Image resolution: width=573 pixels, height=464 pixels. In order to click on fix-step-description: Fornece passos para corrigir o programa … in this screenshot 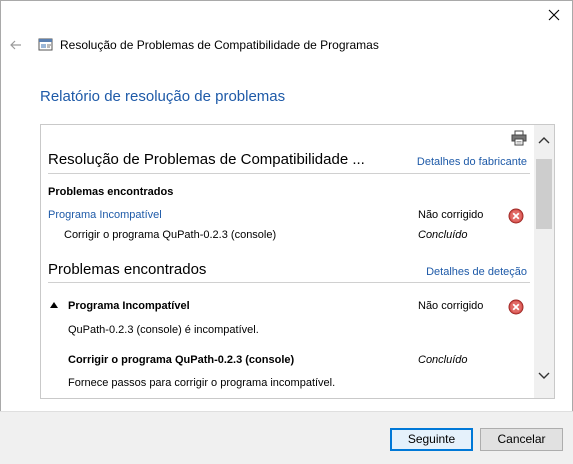, I will do `click(202, 383)`.